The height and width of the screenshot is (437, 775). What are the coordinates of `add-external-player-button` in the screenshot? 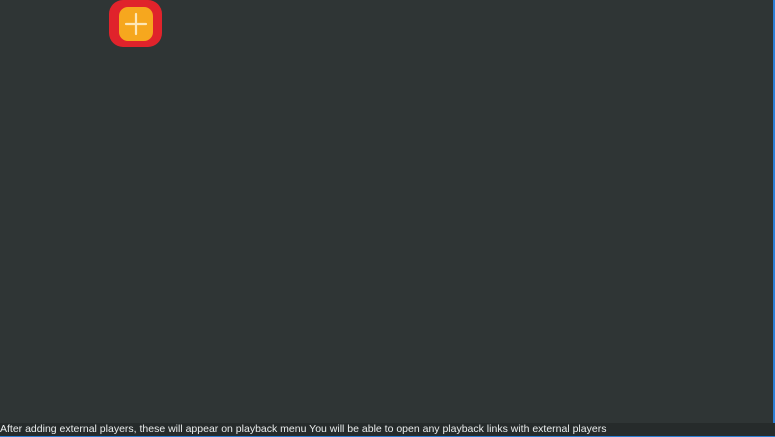 It's located at (135, 23).